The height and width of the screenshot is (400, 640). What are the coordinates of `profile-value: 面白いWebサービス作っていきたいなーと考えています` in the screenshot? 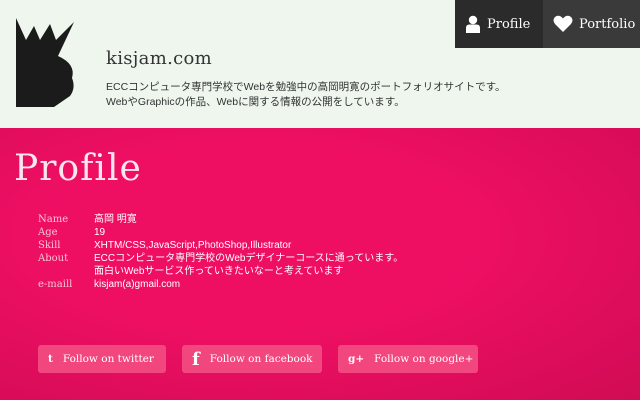 It's located at (219, 271).